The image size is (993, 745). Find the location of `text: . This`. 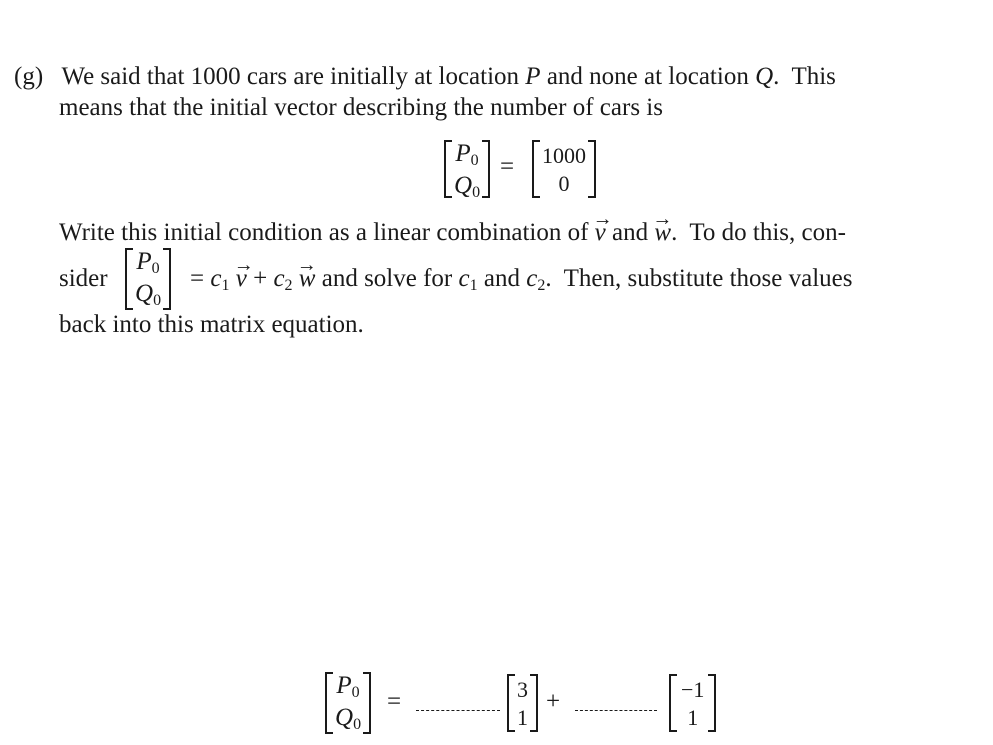

text: . This is located at coordinates (804, 76).